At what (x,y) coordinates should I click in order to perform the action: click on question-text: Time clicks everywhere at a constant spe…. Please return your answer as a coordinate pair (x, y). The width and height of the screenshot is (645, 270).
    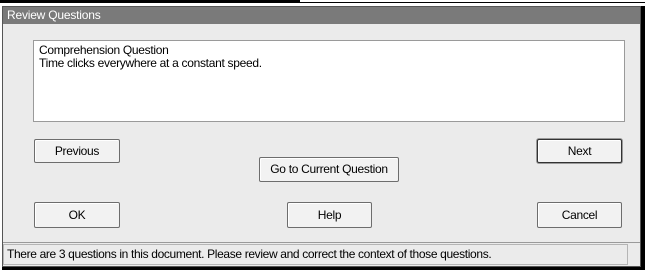
    Looking at the image, I should click on (150, 63).